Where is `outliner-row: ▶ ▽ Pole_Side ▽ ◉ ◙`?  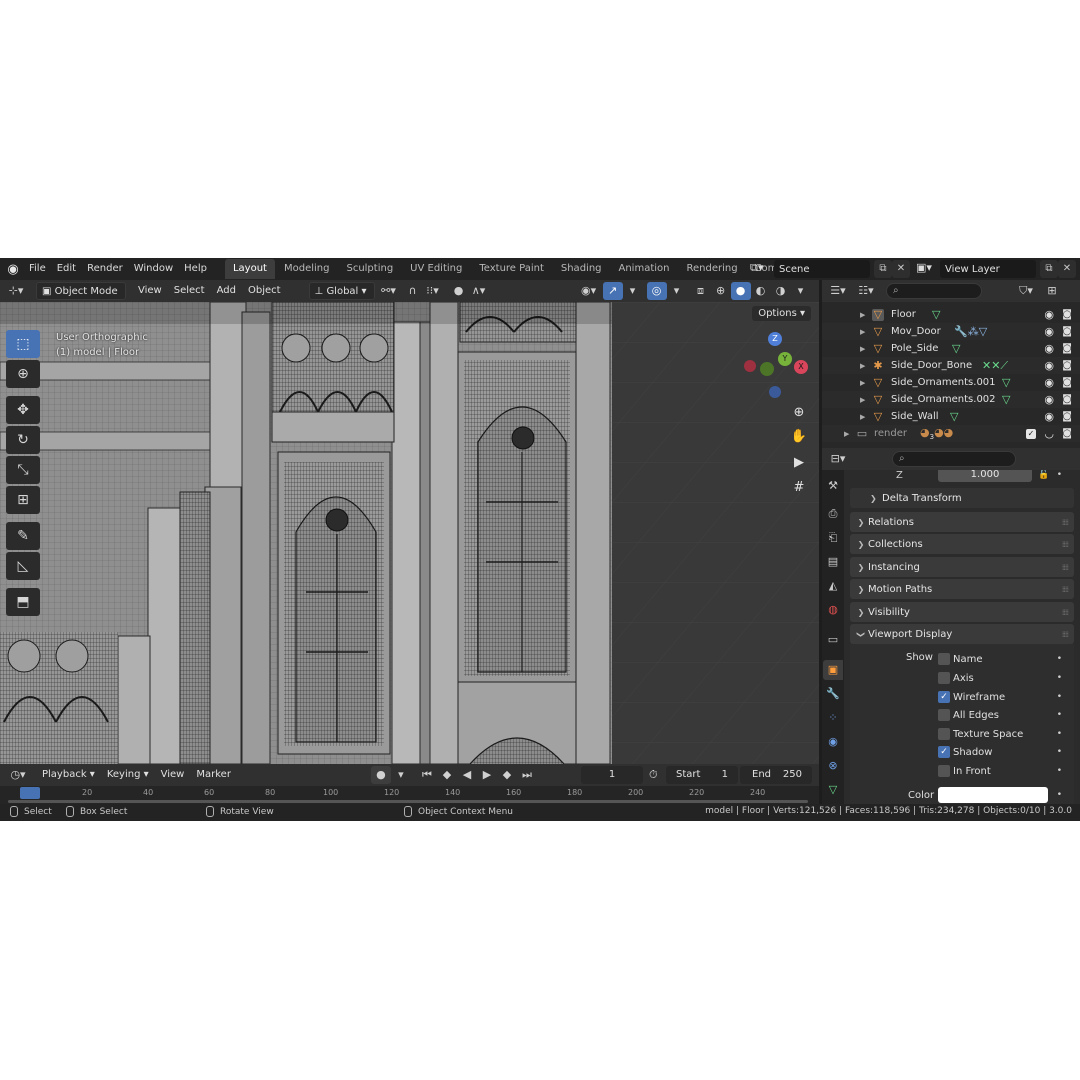
outliner-row: ▶ ▽ Pole_Side ▽ ◉ ◙ is located at coordinates (951, 348).